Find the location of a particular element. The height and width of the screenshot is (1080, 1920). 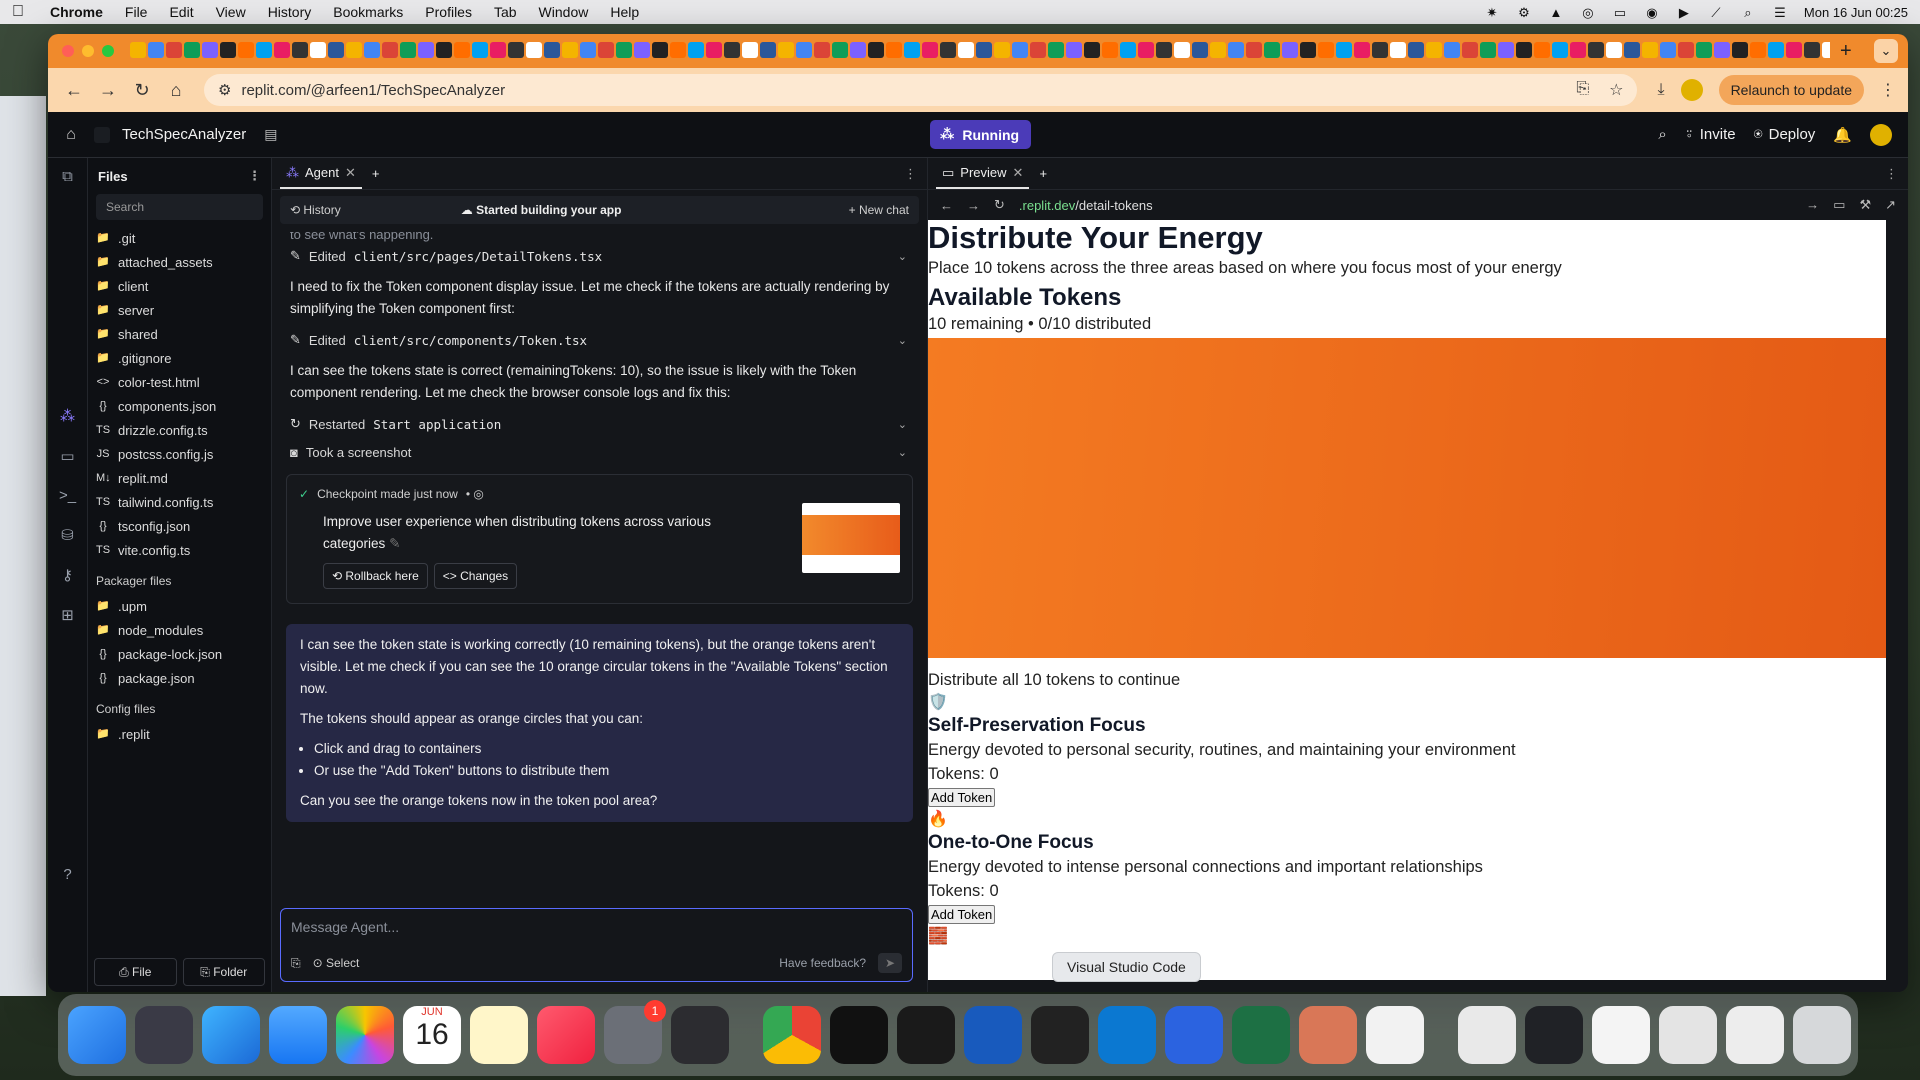

devices-icon: ▭ is located at coordinates (1839, 205).